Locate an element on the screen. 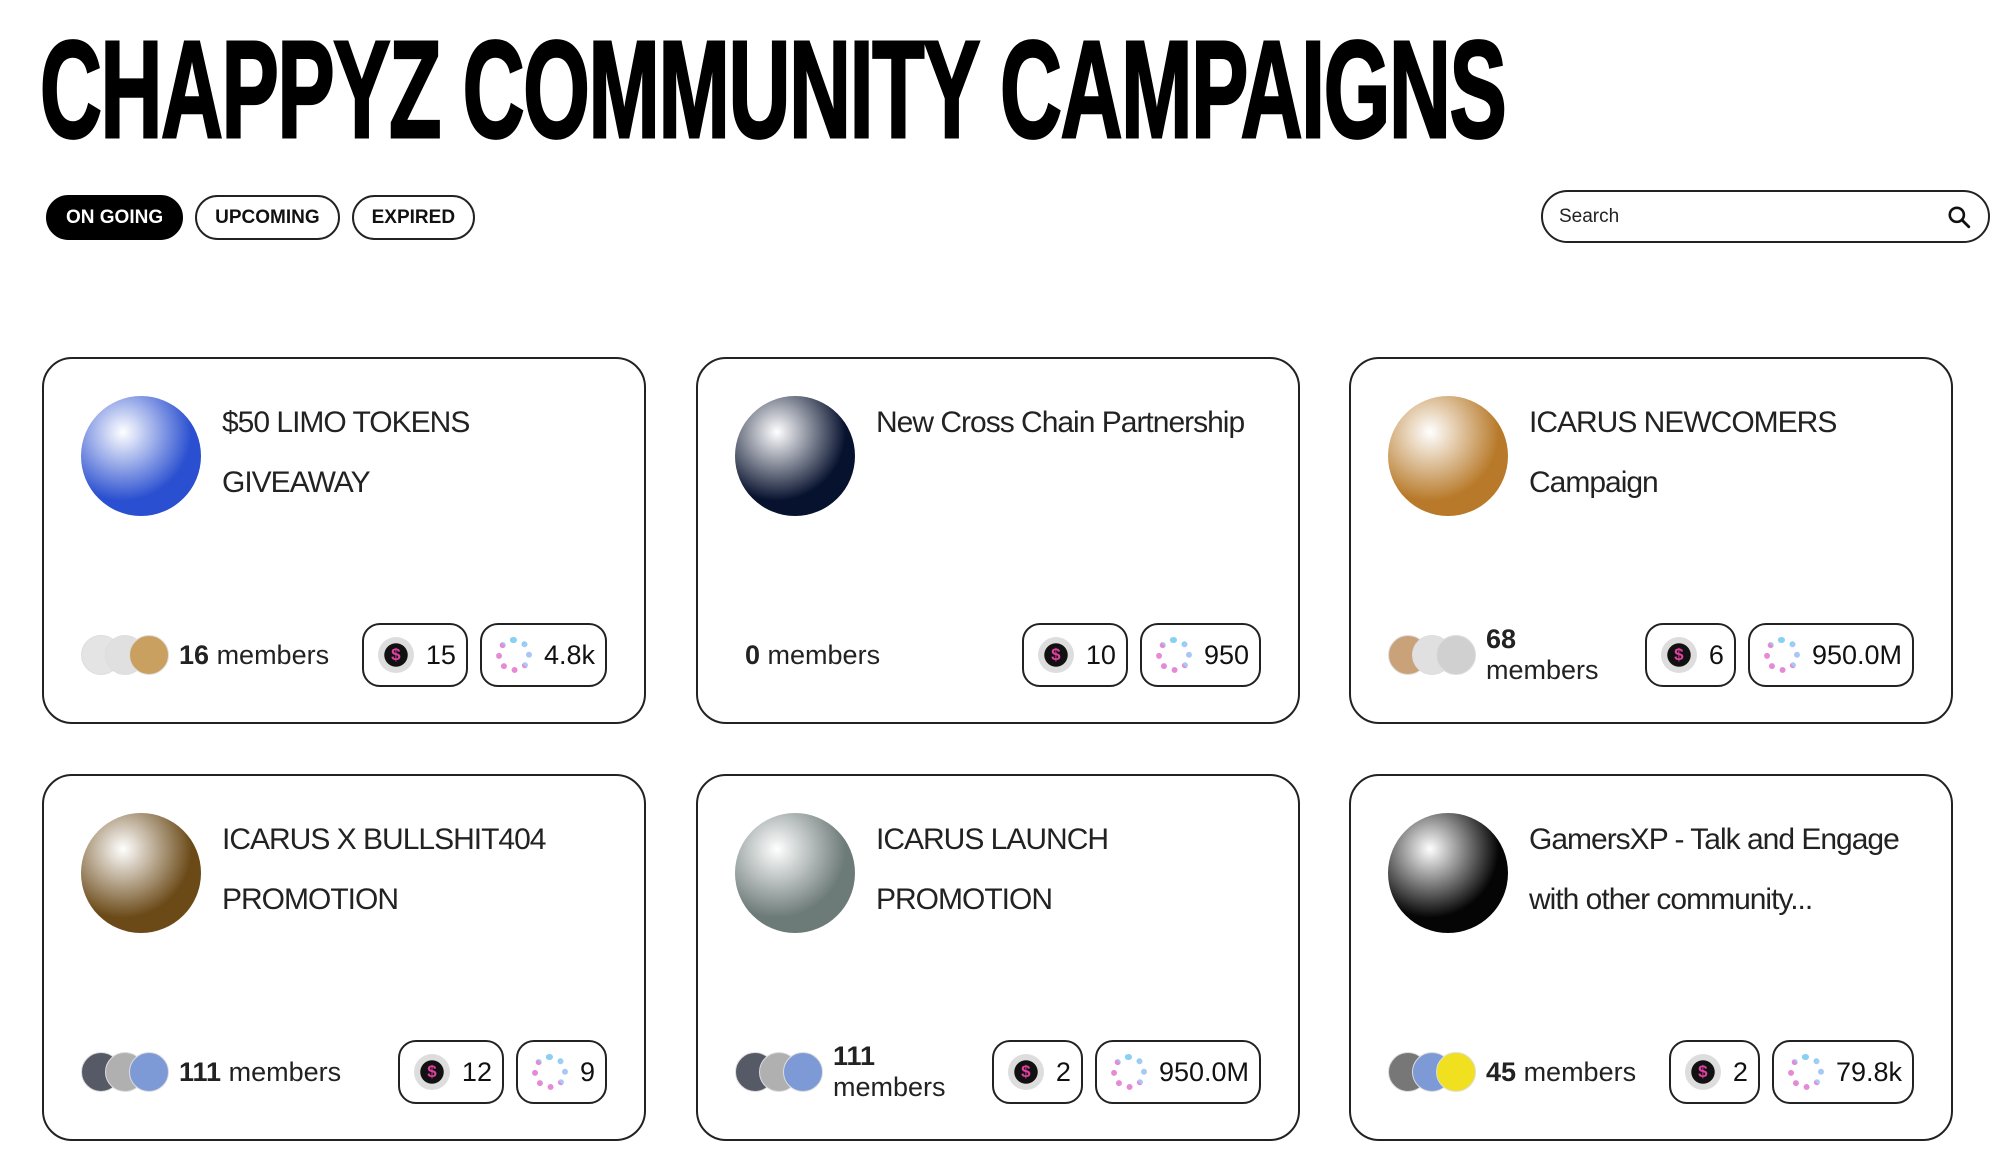  members-number: 0 is located at coordinates (753, 654).